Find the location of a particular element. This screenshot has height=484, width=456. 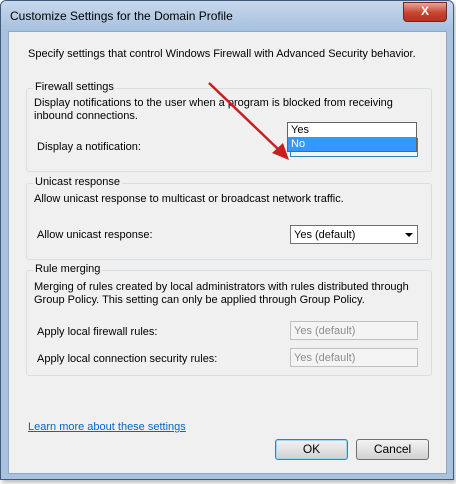

unicast-response-label: Allow unicast response: is located at coordinates (95, 235).